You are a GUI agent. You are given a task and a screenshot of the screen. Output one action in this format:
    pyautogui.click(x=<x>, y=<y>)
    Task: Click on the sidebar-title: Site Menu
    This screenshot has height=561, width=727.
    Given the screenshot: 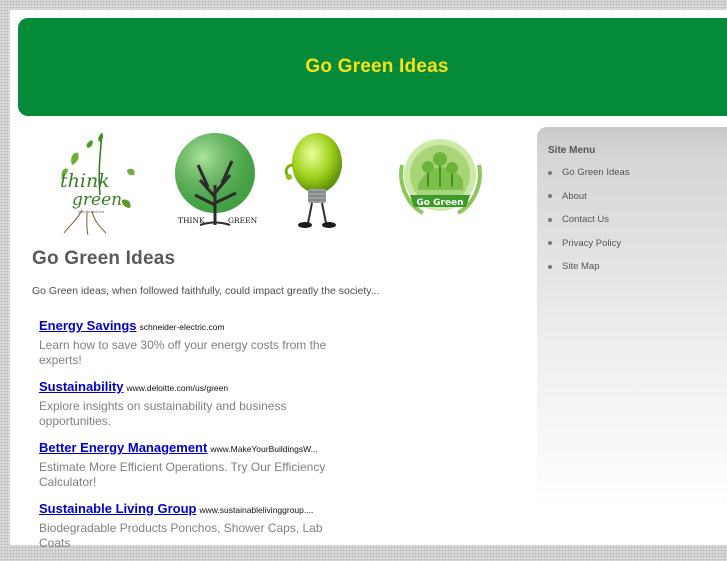 What is the action you would take?
    pyautogui.click(x=572, y=150)
    